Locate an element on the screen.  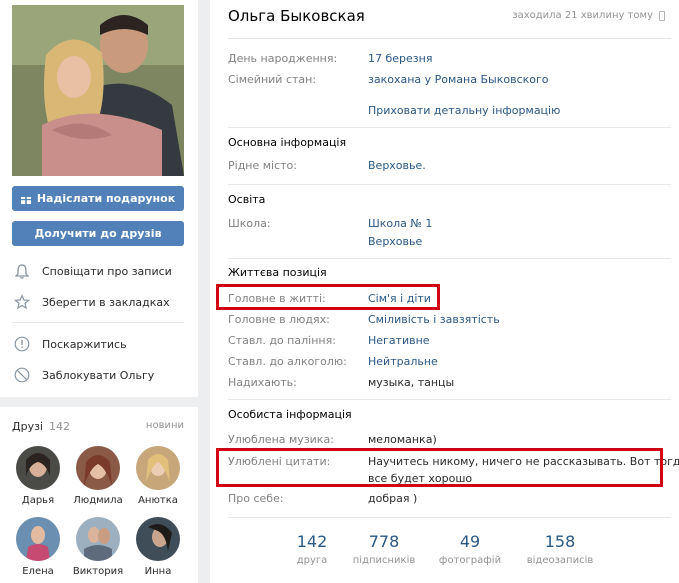
counter-followers: 778 підписників is located at coordinates (384, 549).